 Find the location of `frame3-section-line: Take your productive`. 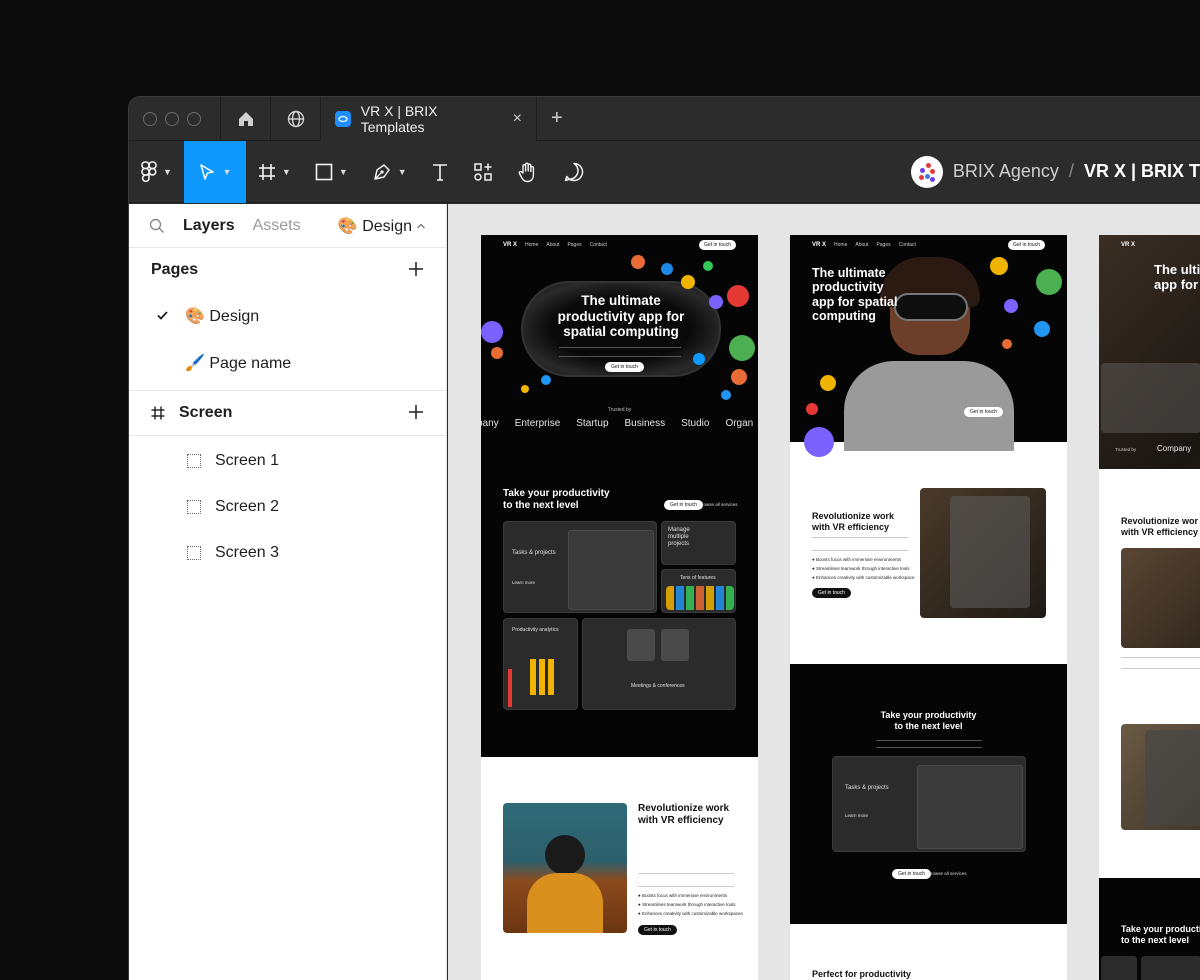

frame3-section-line: Take your productive is located at coordinates (1160, 929).